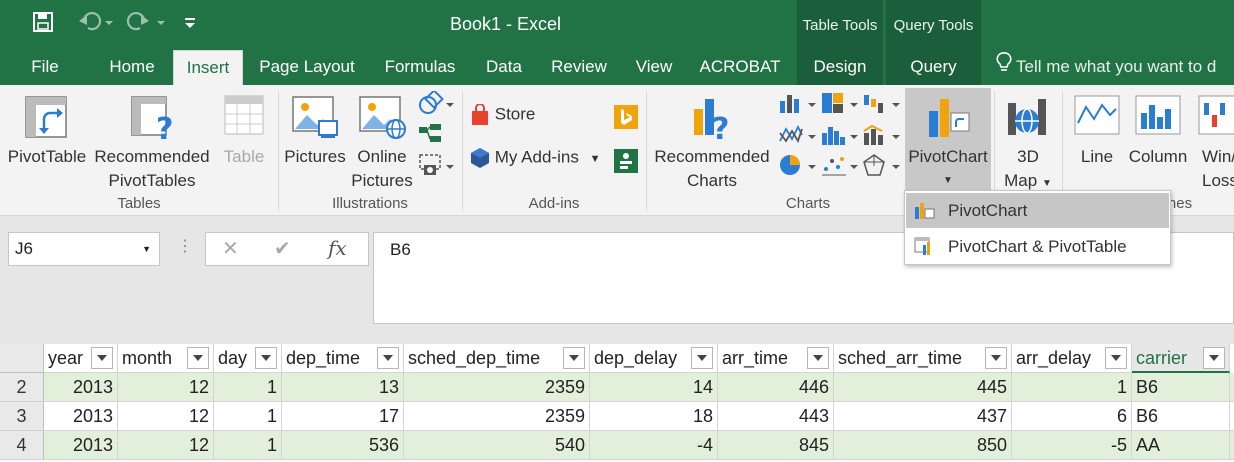 This screenshot has height=462, width=1234. What do you see at coordinates (84, 249) in the screenshot?
I see `name-box: J6 ▼` at bounding box center [84, 249].